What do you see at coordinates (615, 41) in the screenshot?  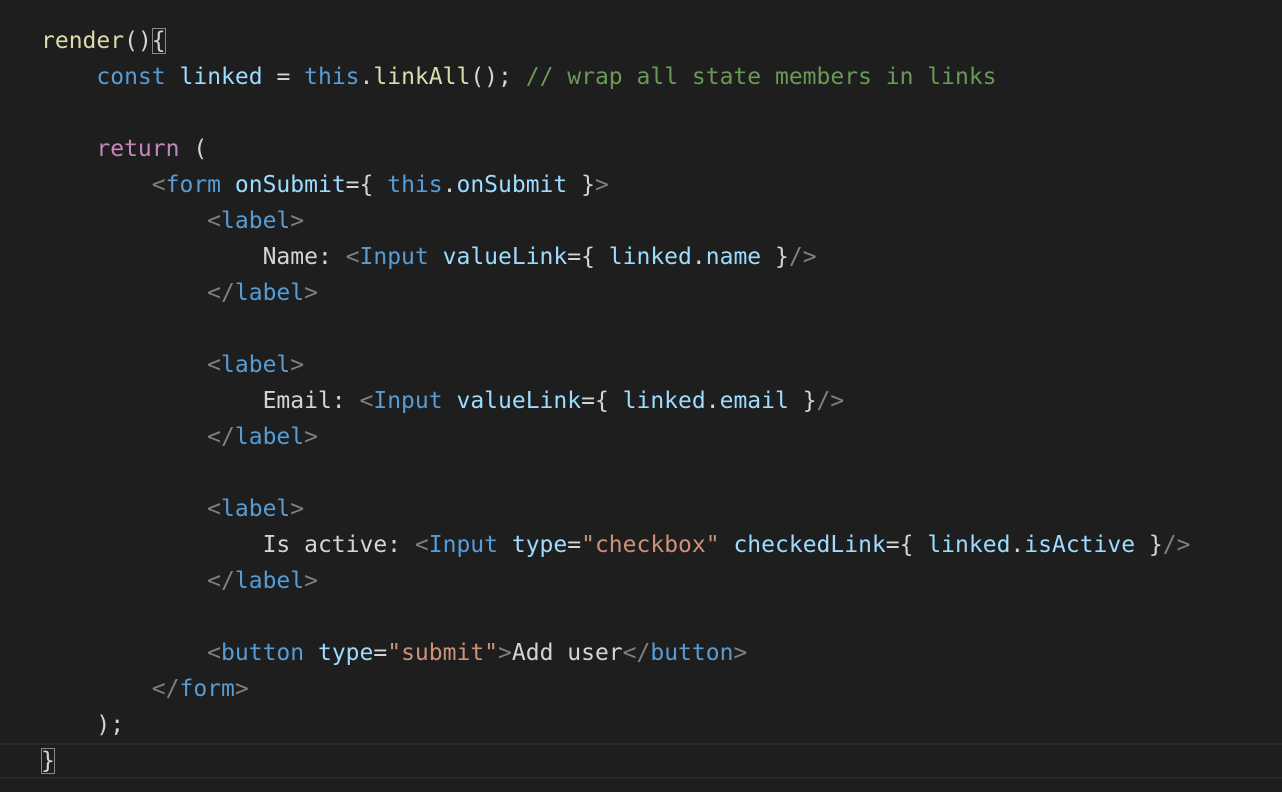 I see `code-line-1: render(){` at bounding box center [615, 41].